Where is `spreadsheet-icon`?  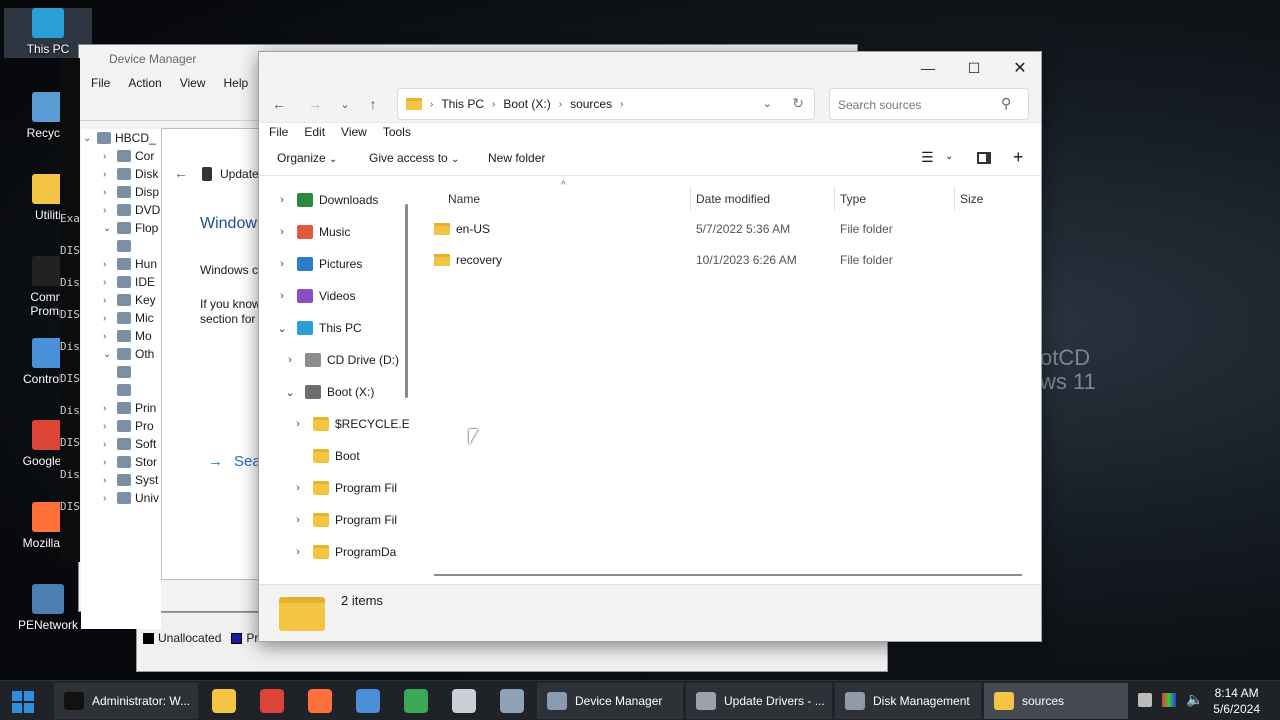
spreadsheet-icon is located at coordinates (416, 701).